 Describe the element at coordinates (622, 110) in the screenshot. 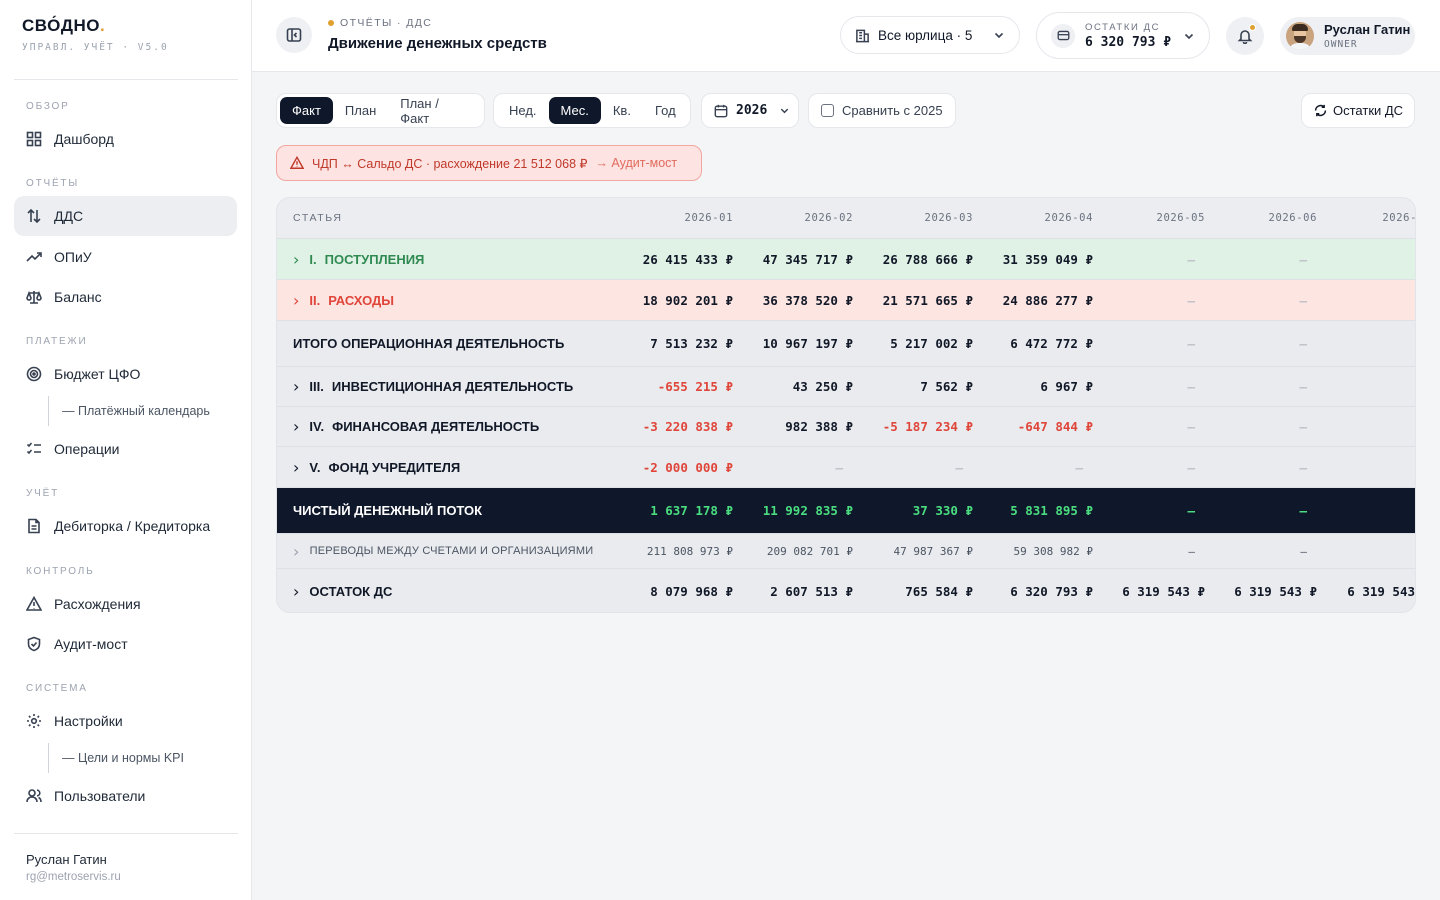

I see `tab-quarter: Кв.` at that location.